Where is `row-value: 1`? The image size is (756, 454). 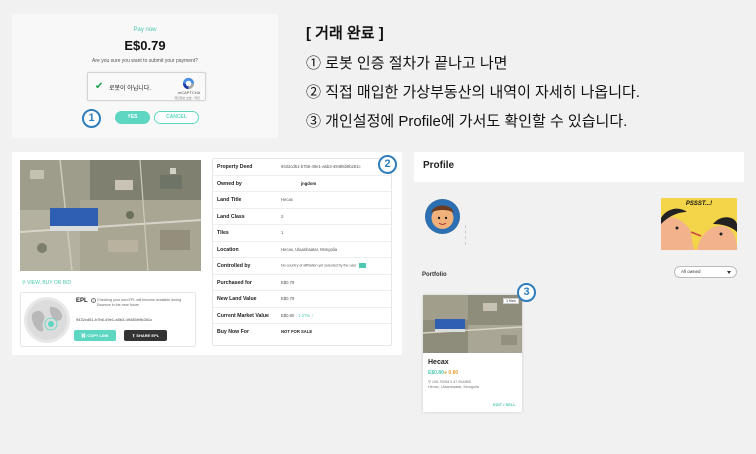
row-value: 1 is located at coordinates (282, 232).